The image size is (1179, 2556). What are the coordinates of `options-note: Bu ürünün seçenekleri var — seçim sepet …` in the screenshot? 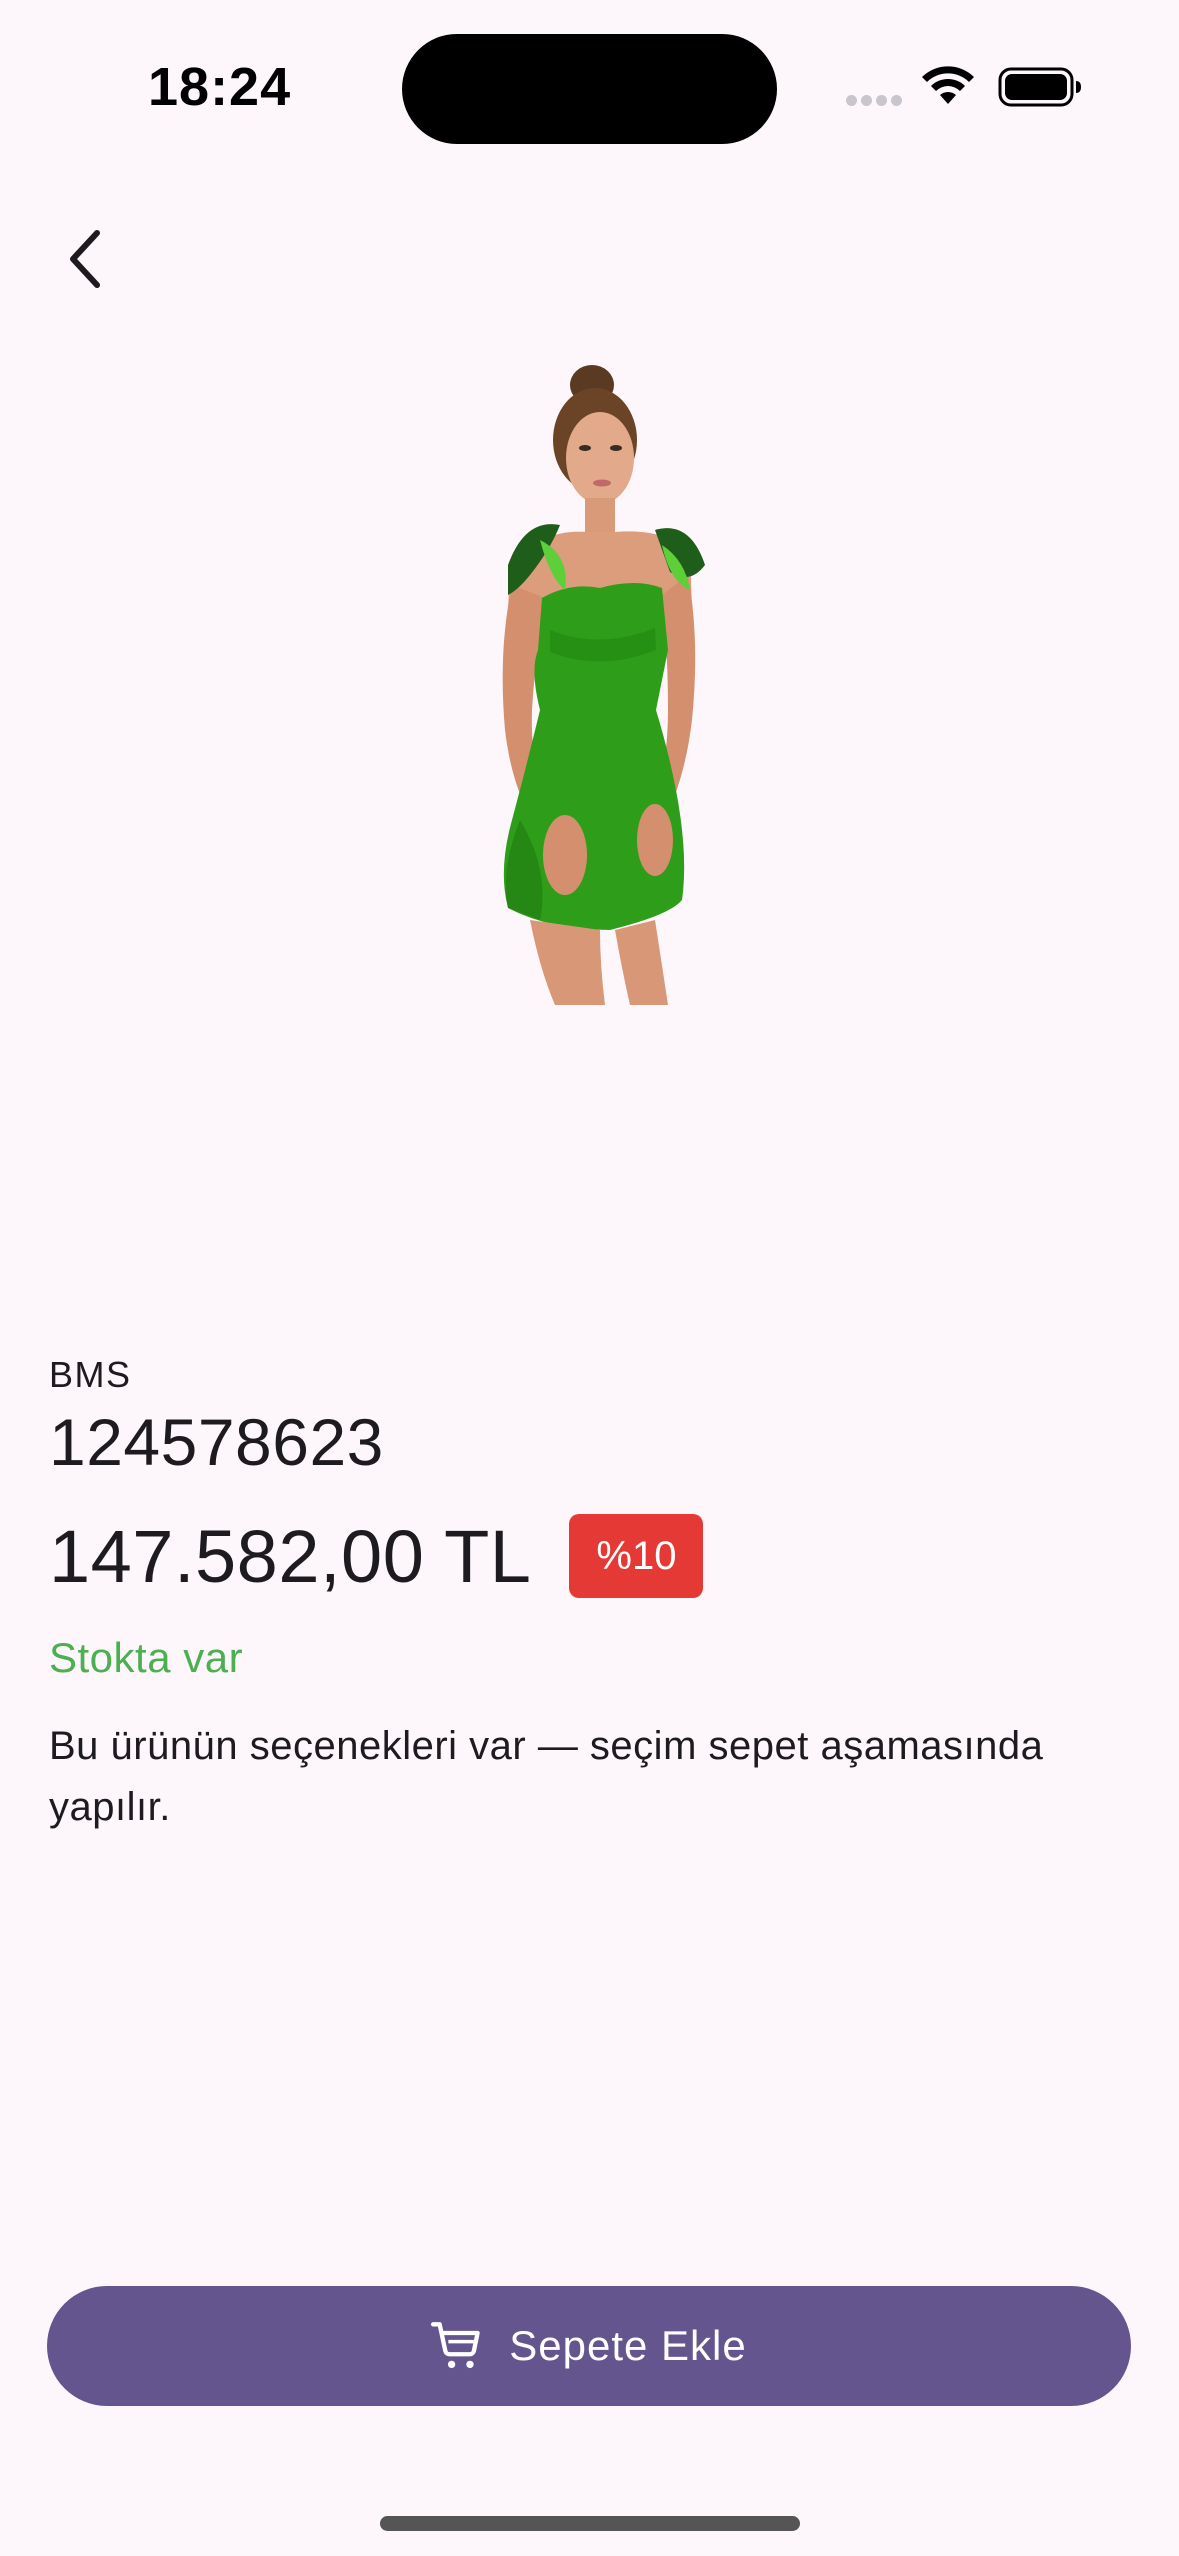 It's located at (546, 1776).